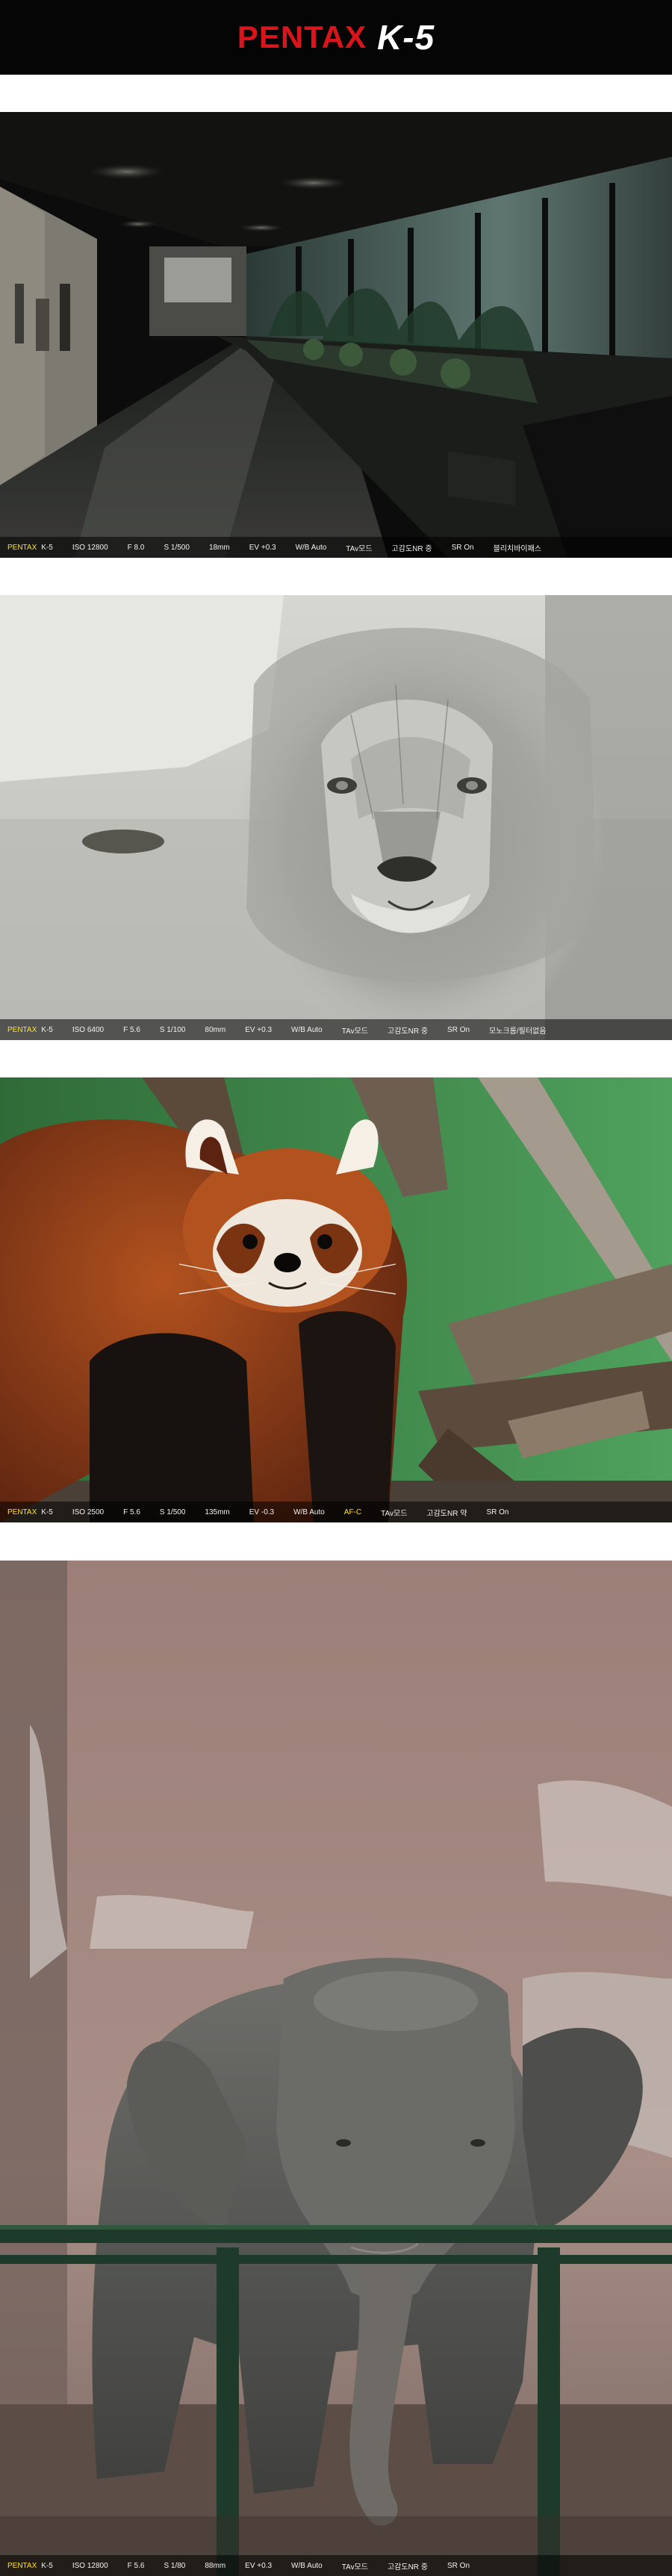 This screenshot has width=672, height=2576. What do you see at coordinates (217, 1512) in the screenshot?
I see `exif-focal: 135mm` at bounding box center [217, 1512].